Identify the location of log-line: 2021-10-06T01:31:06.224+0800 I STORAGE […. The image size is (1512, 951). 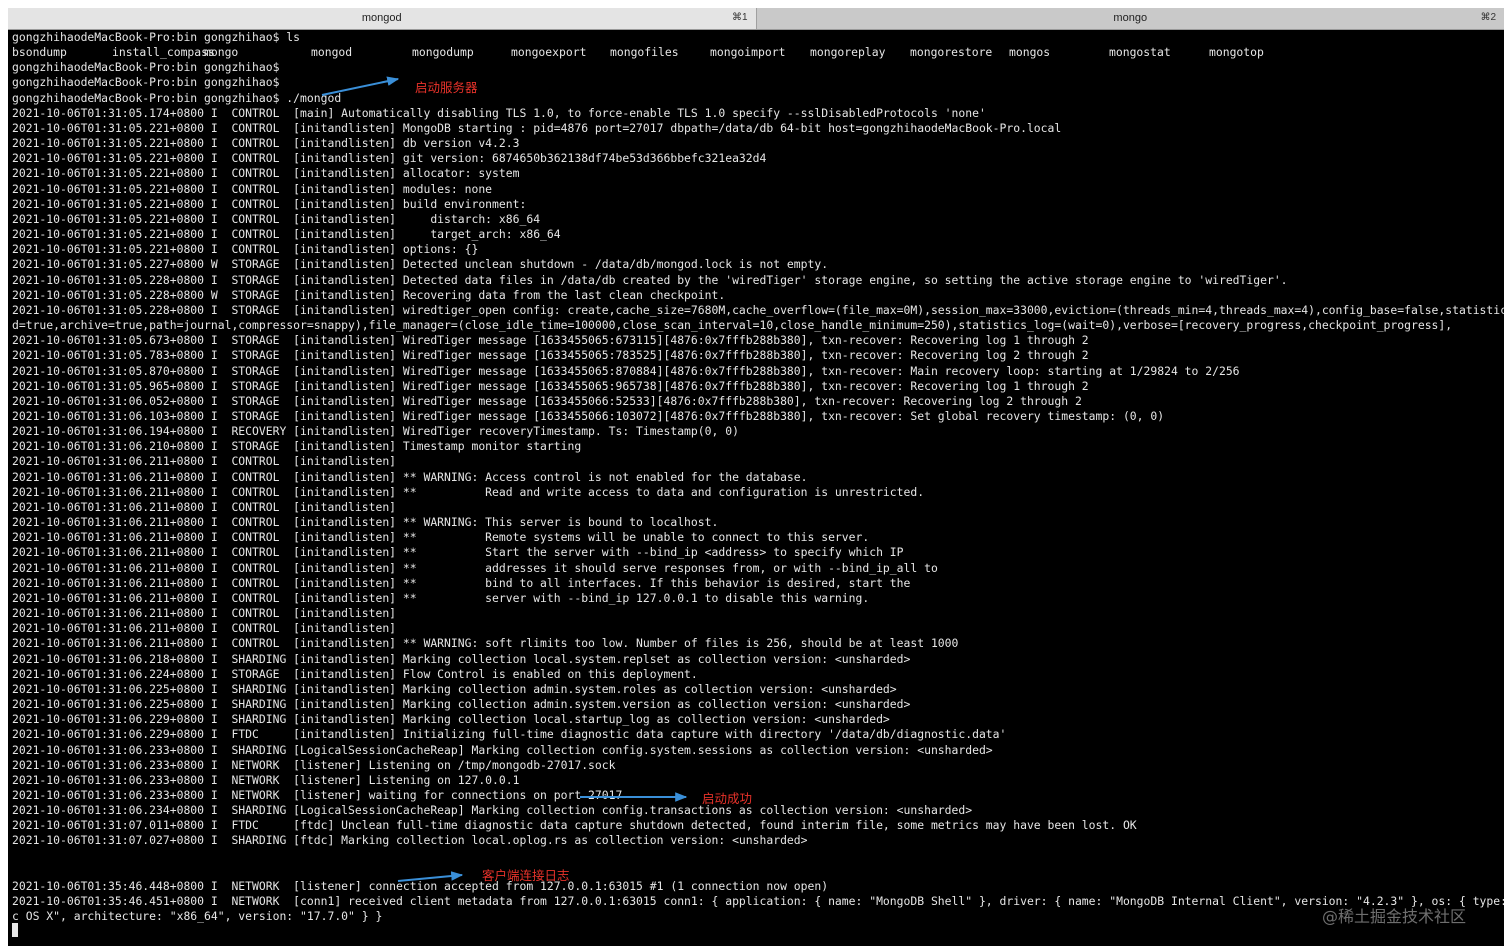
(355, 673).